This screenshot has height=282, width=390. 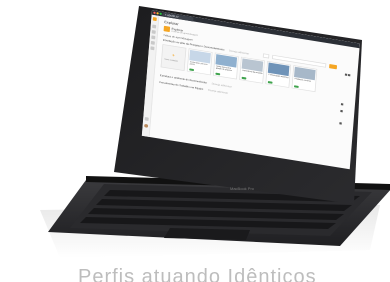 I want to click on caption-text: Perfis atuando Idênticos, so click(x=197, y=274).